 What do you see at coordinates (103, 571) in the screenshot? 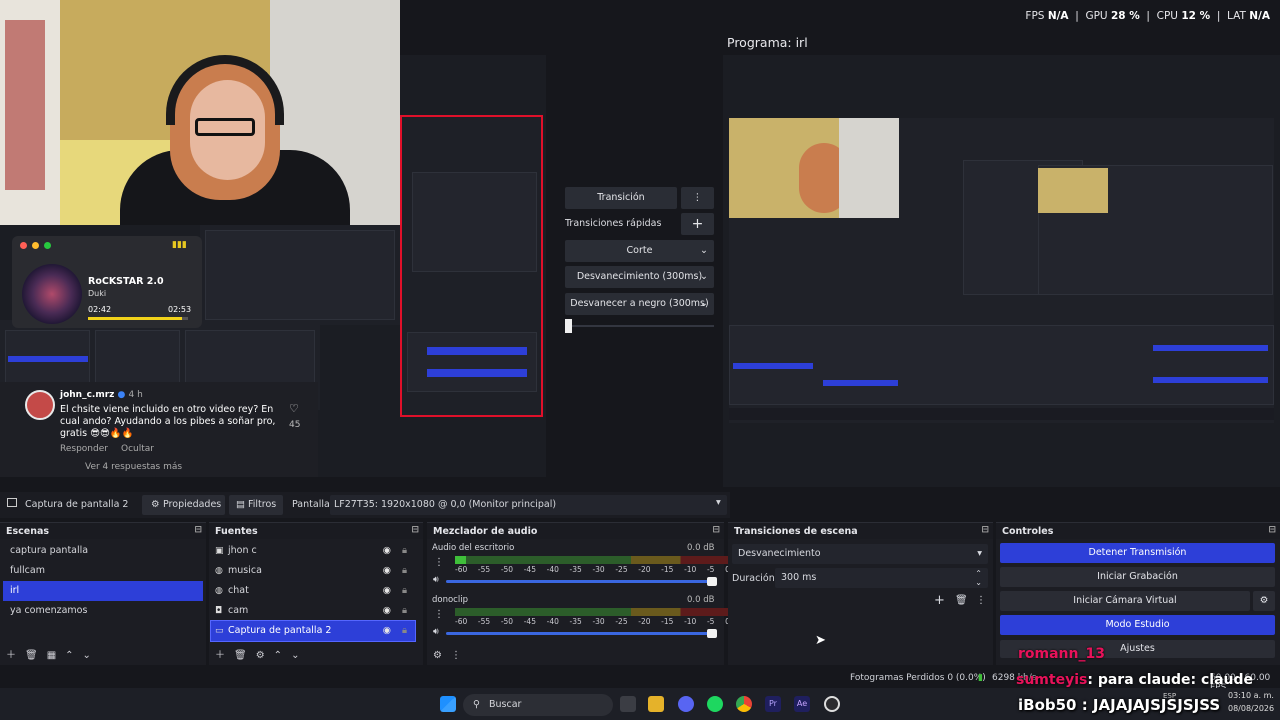
I see `scene-item: fullcam` at bounding box center [103, 571].